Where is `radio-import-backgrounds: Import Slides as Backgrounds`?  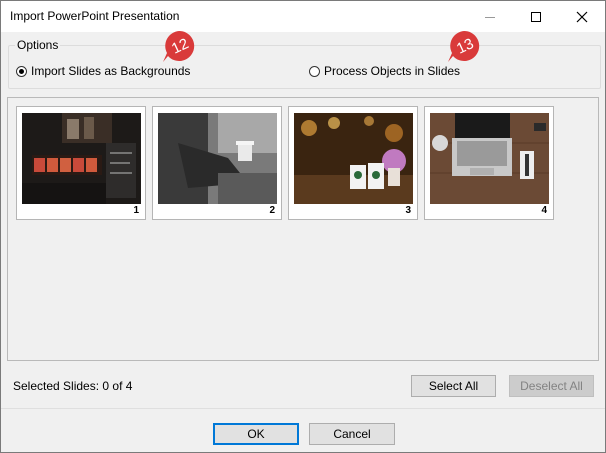
radio-import-backgrounds: Import Slides as Backgrounds is located at coordinates (103, 71).